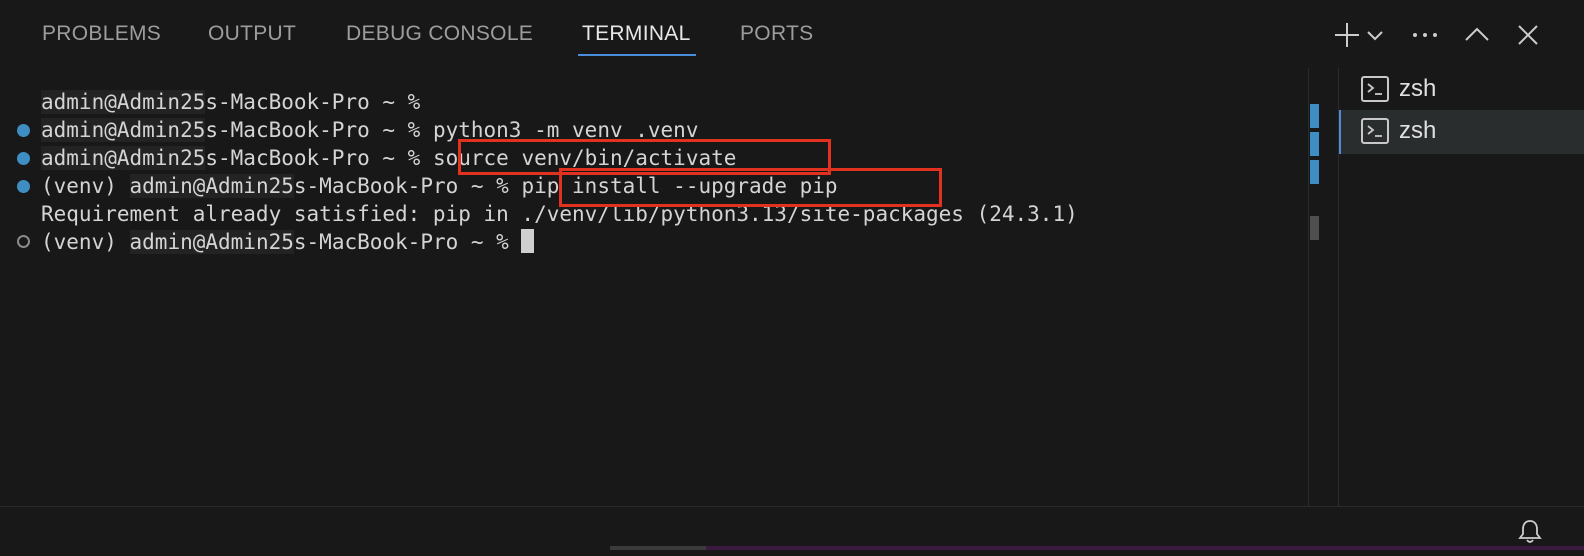 The height and width of the screenshot is (556, 1584). I want to click on terminal-tab-zsh-2: zsh, so click(1461, 132).